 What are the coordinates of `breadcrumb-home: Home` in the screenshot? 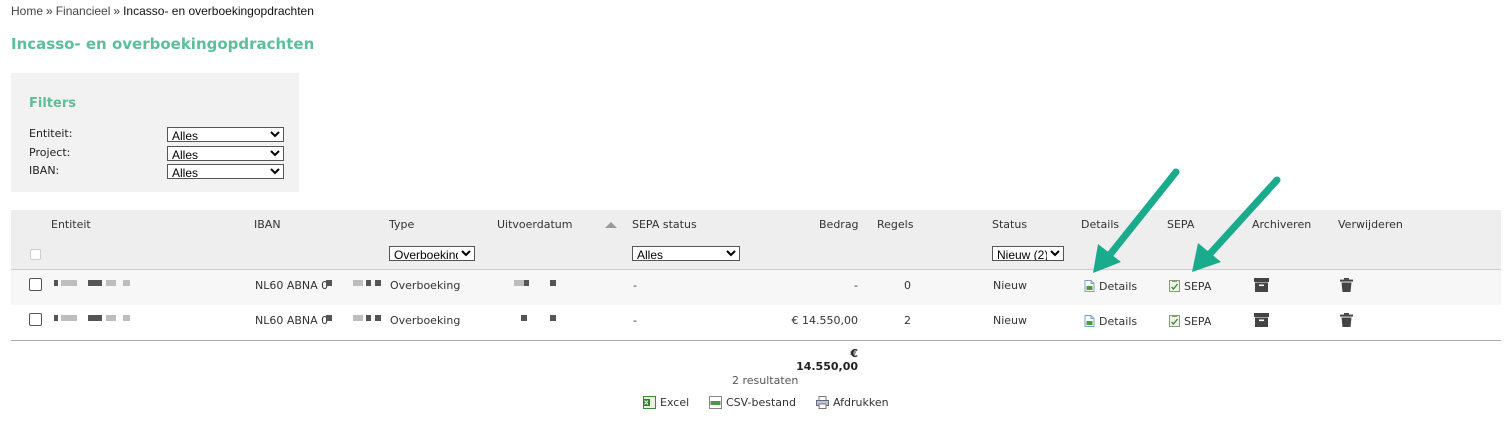 It's located at (27, 11).